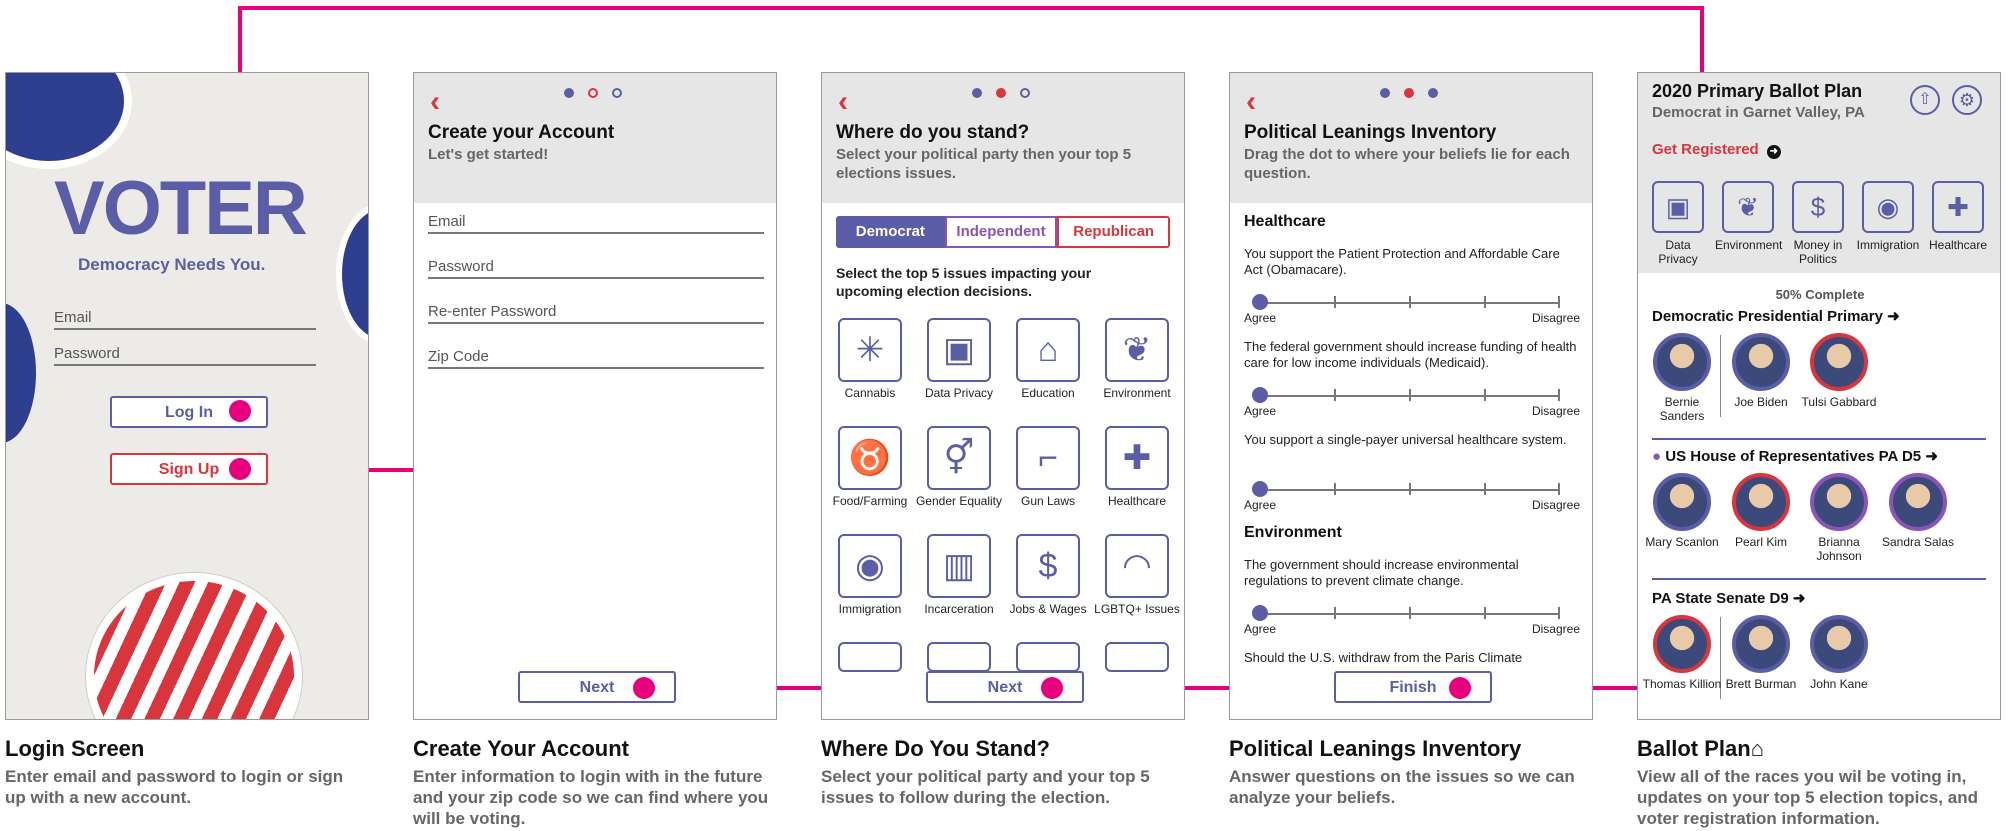 The height and width of the screenshot is (831, 2008). Describe the element at coordinates (1137, 501) in the screenshot. I see `issue-label: Healthcare` at that location.